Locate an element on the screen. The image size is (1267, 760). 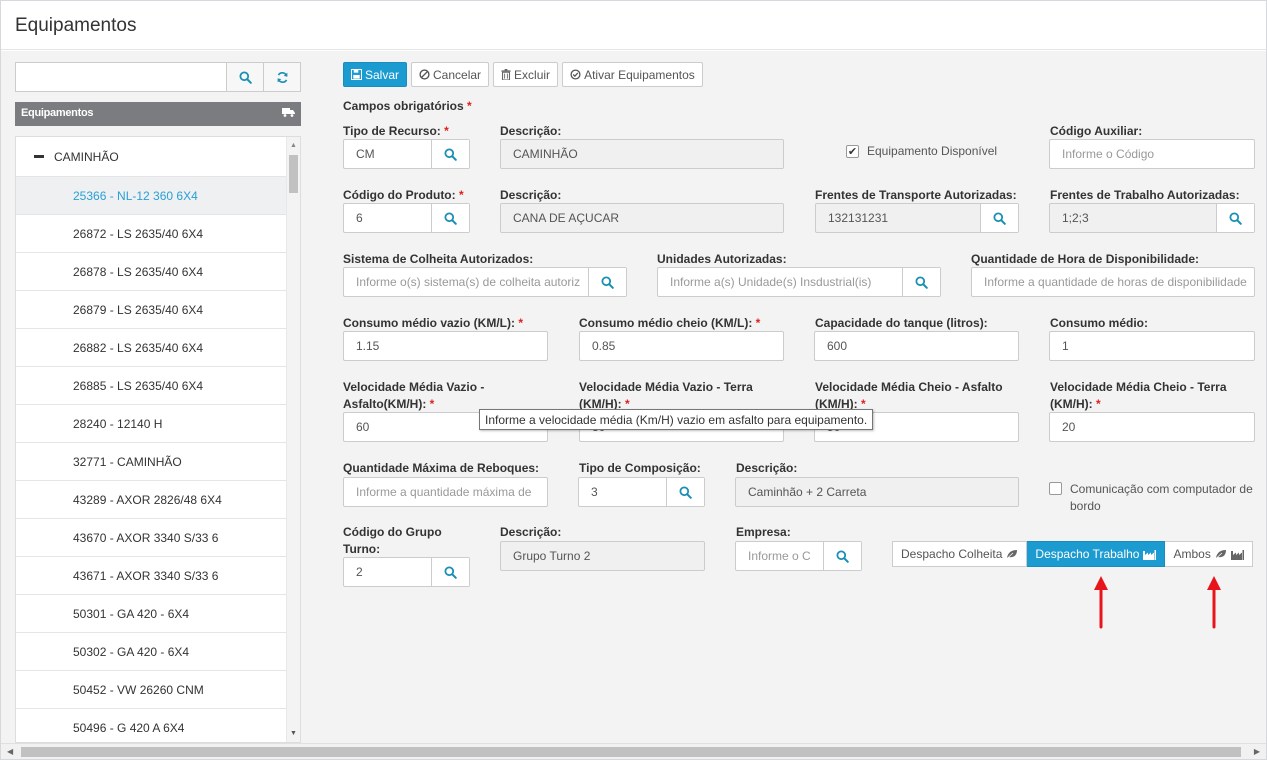
descricao-produto-label: Descrição: is located at coordinates (531, 195).